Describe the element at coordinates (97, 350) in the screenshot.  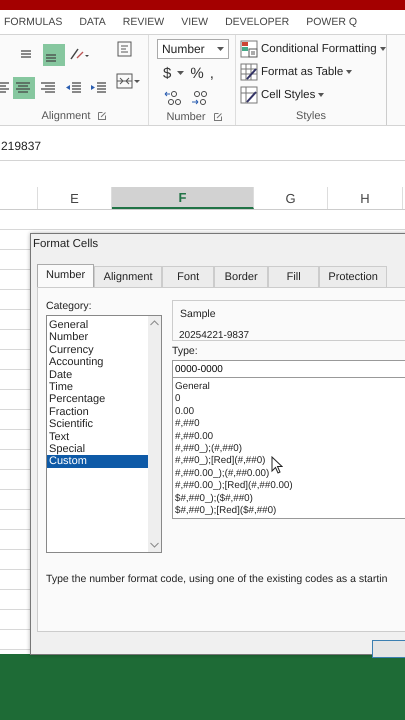
I see `category-item: Currency` at that location.